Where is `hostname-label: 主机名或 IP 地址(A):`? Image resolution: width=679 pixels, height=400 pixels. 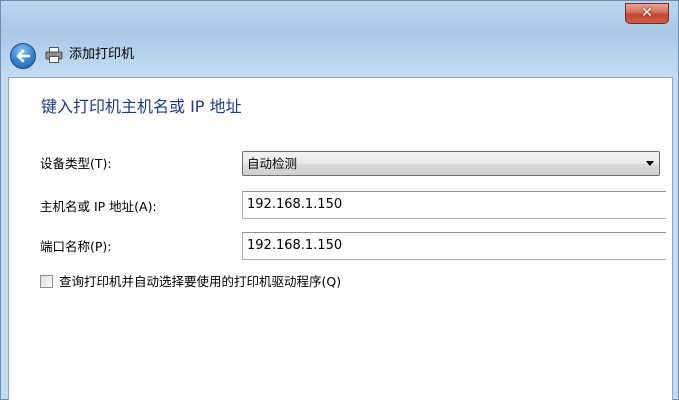 hostname-label: 主机名或 IP 地址(A): is located at coordinates (98, 206).